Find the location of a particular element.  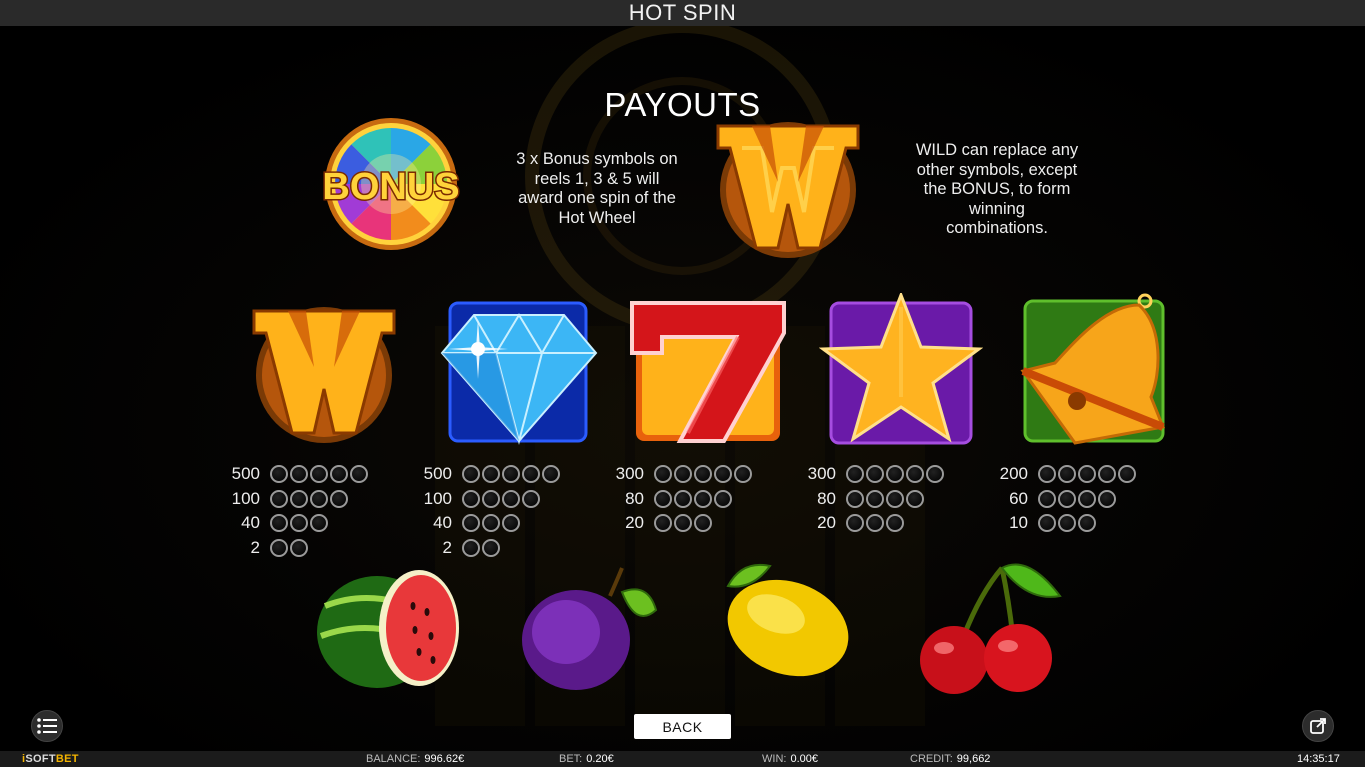

bonus-wheel-icon: BONUS is located at coordinates (391, 184).